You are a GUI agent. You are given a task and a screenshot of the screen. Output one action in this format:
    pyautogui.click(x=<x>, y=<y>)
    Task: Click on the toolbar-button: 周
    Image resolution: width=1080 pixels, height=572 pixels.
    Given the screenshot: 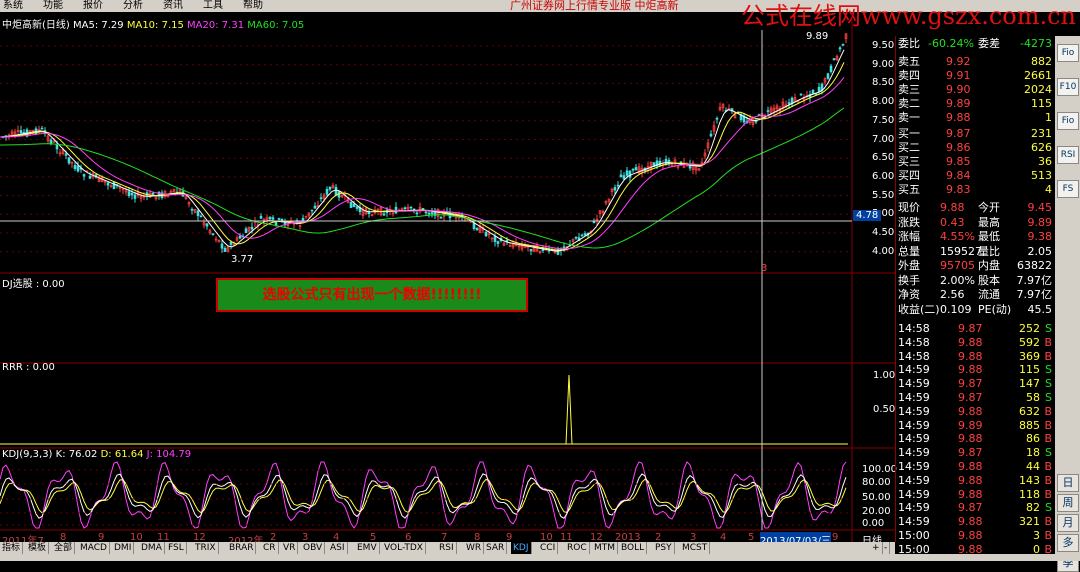 What is the action you would take?
    pyautogui.click(x=1068, y=503)
    